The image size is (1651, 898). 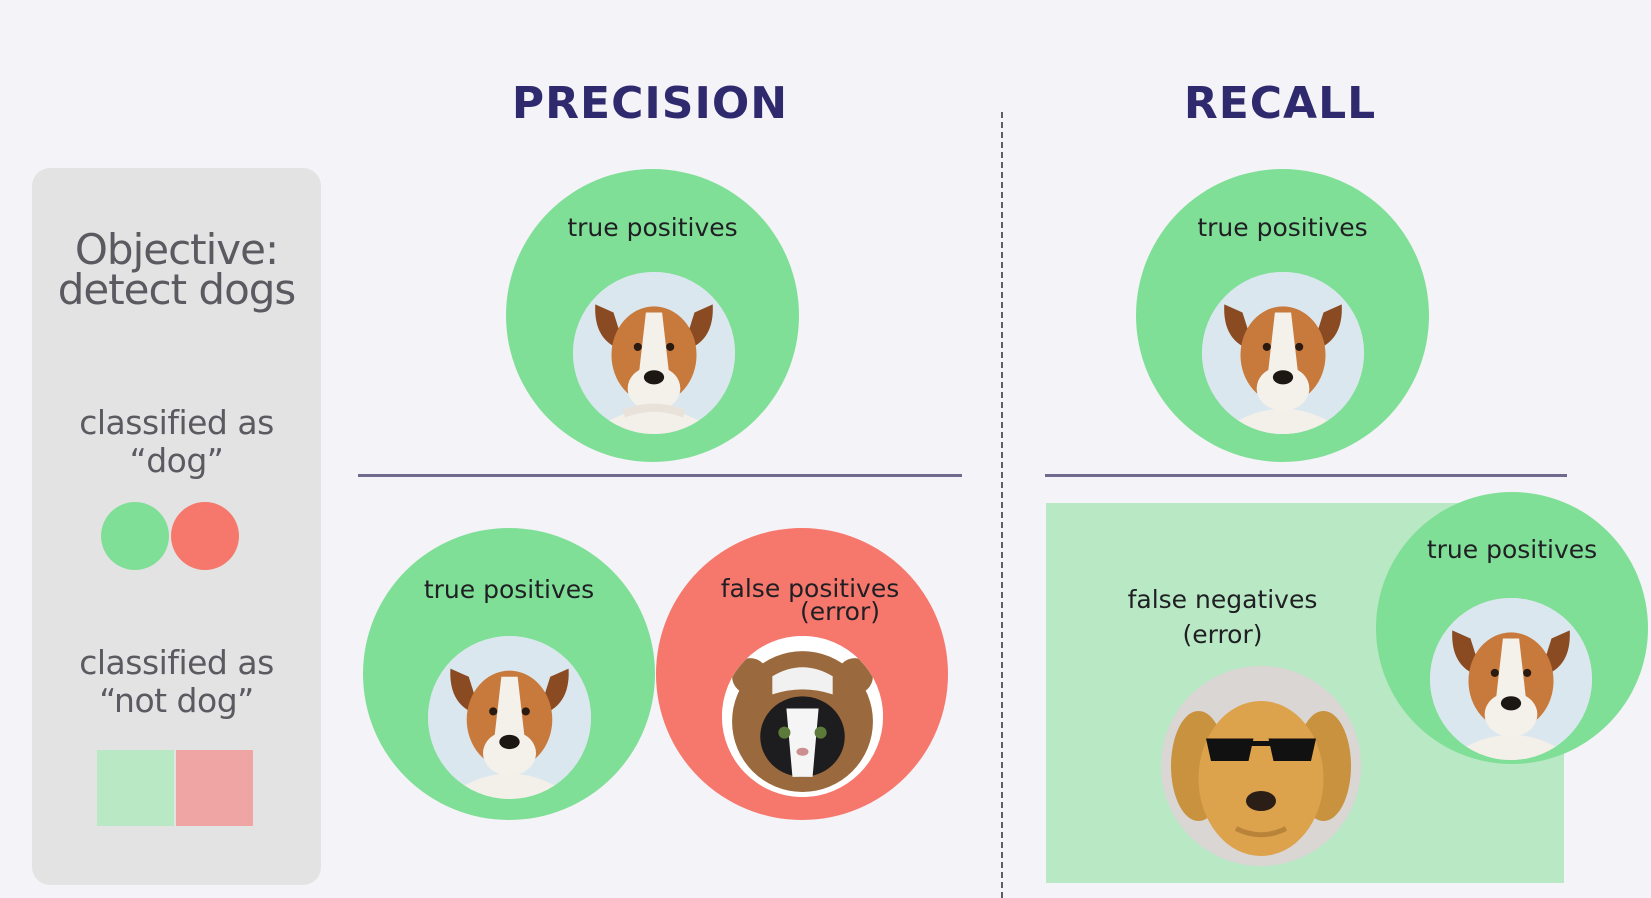 What do you see at coordinates (1222, 634) in the screenshot?
I see `recall-fn-label-line-2: (error)` at bounding box center [1222, 634].